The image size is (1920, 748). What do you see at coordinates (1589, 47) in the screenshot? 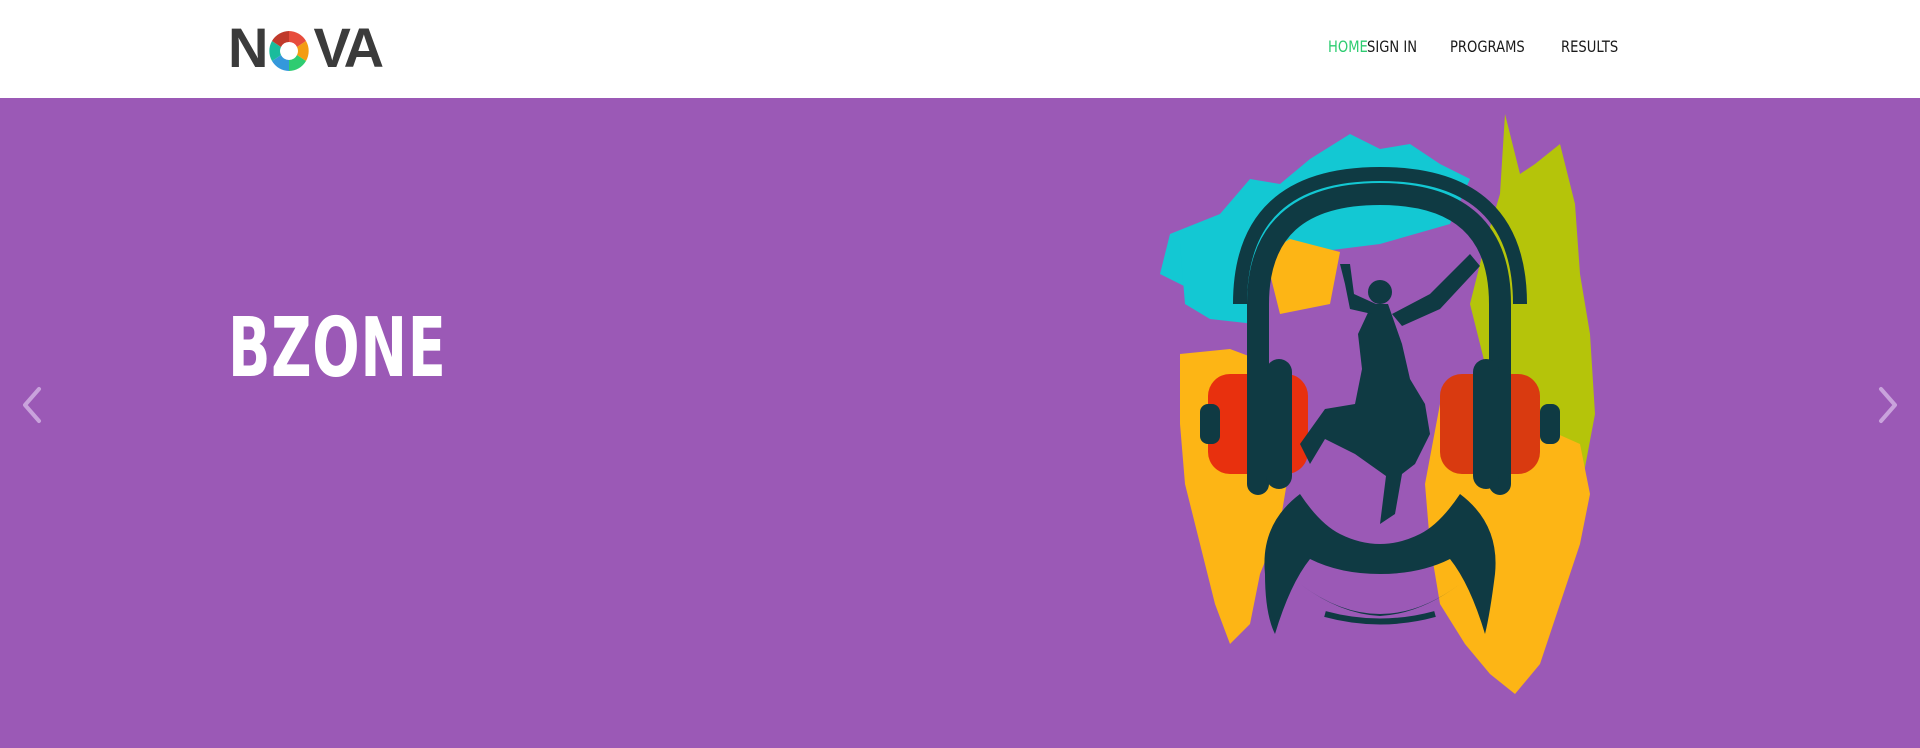
I see `nav-results-link: RESULTS` at bounding box center [1589, 47].